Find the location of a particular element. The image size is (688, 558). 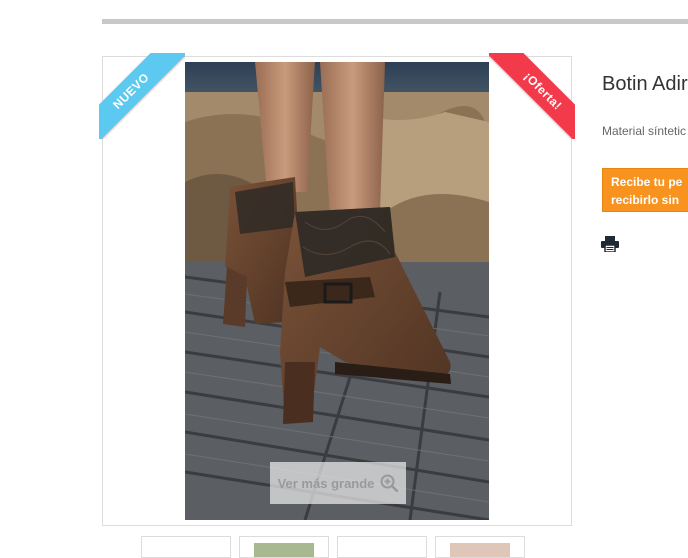

top-divider is located at coordinates (395, 21).